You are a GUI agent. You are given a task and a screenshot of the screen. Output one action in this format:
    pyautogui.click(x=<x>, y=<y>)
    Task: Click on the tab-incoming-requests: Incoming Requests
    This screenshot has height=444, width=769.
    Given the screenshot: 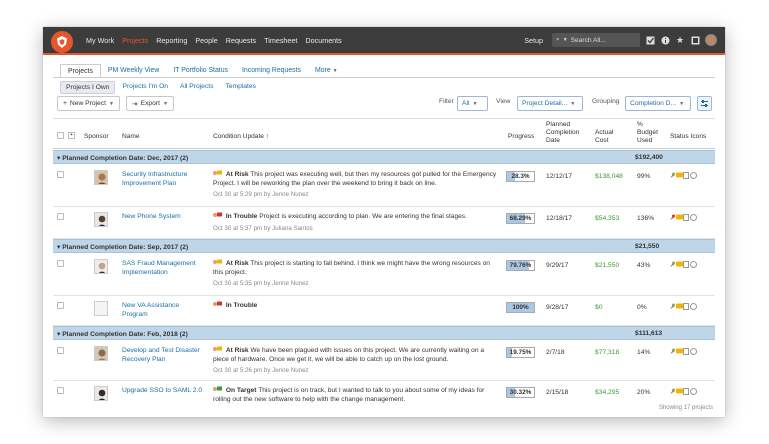 What is the action you would take?
    pyautogui.click(x=271, y=71)
    